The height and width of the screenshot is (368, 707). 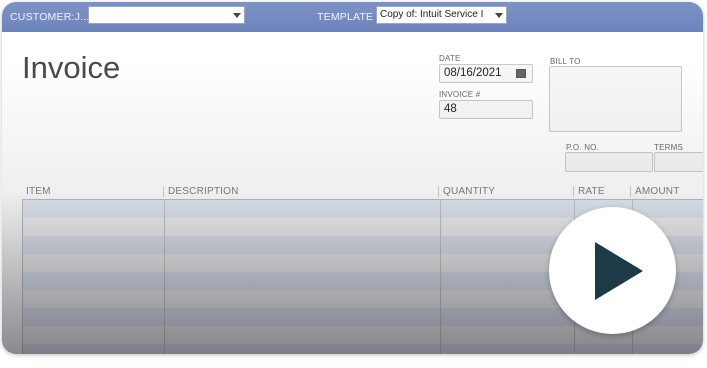 I want to click on column-header-rate: RATE, so click(x=591, y=191).